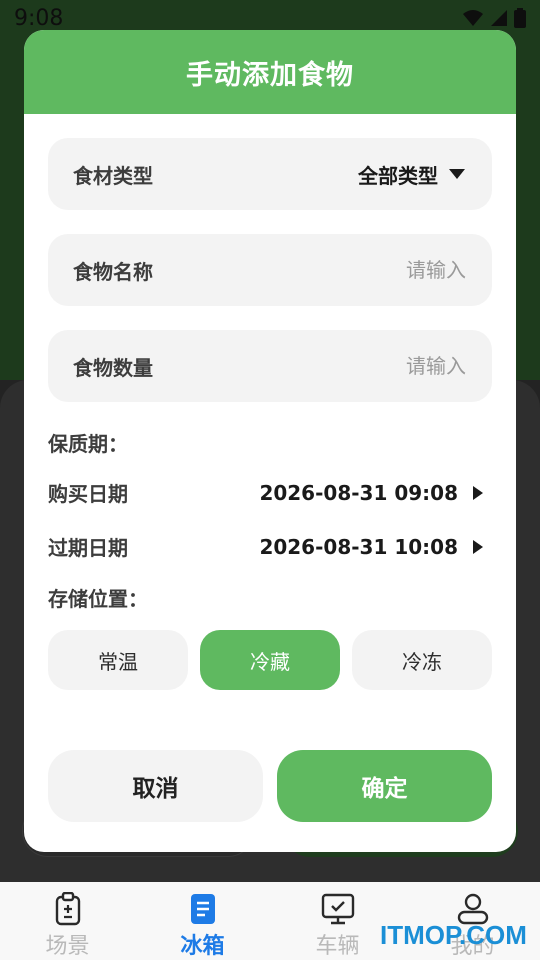 The height and width of the screenshot is (960, 540). I want to click on food-quantity-input, so click(376, 366).